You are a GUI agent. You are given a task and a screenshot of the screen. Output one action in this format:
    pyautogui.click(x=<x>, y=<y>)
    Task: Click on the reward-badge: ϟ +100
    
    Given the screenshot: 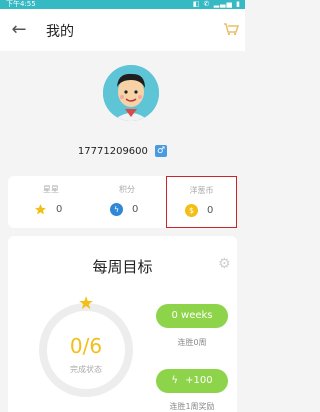 What is the action you would take?
    pyautogui.click(x=192, y=381)
    